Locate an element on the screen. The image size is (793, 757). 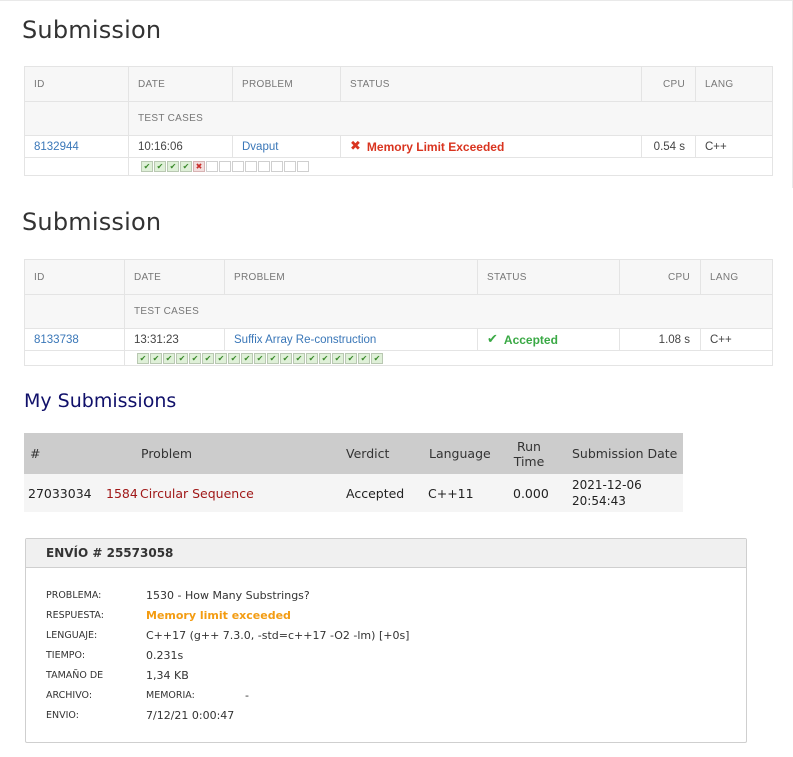
check-icon: ✔ is located at coordinates (492, 339).